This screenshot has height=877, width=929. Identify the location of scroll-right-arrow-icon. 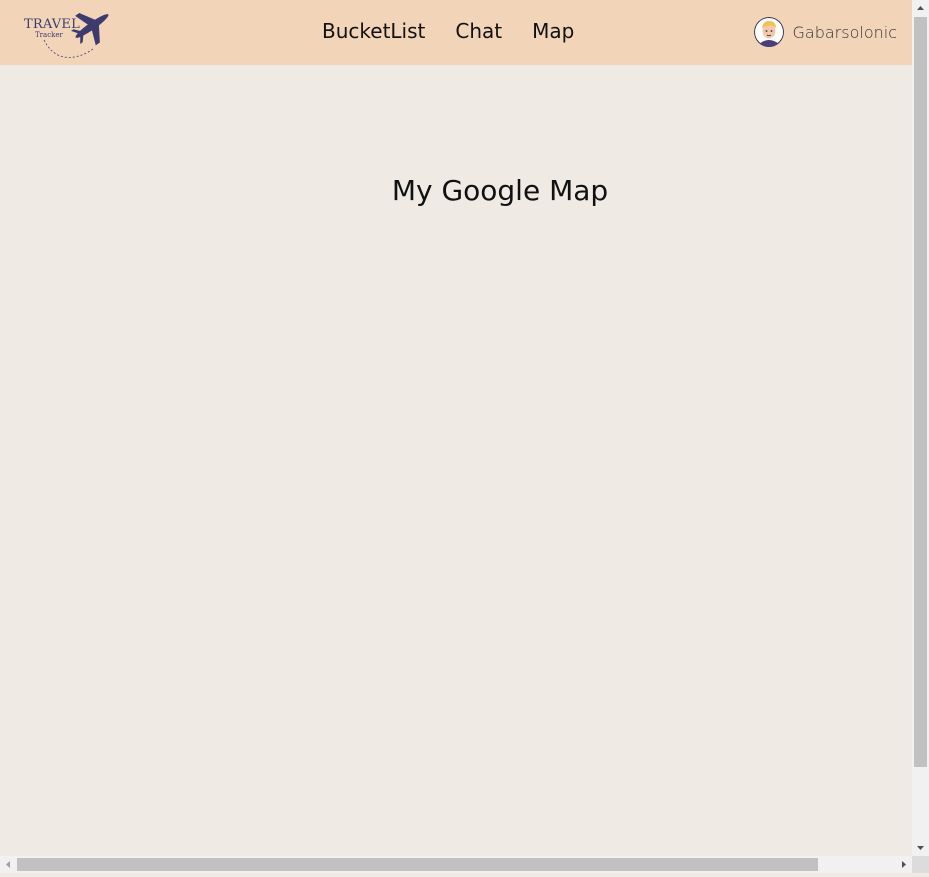
(903, 864).